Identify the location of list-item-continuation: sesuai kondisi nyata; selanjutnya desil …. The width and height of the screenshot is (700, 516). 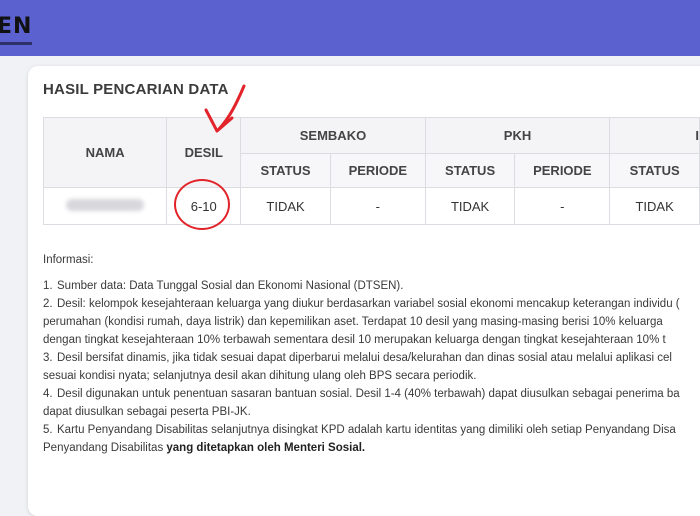
(260, 376).